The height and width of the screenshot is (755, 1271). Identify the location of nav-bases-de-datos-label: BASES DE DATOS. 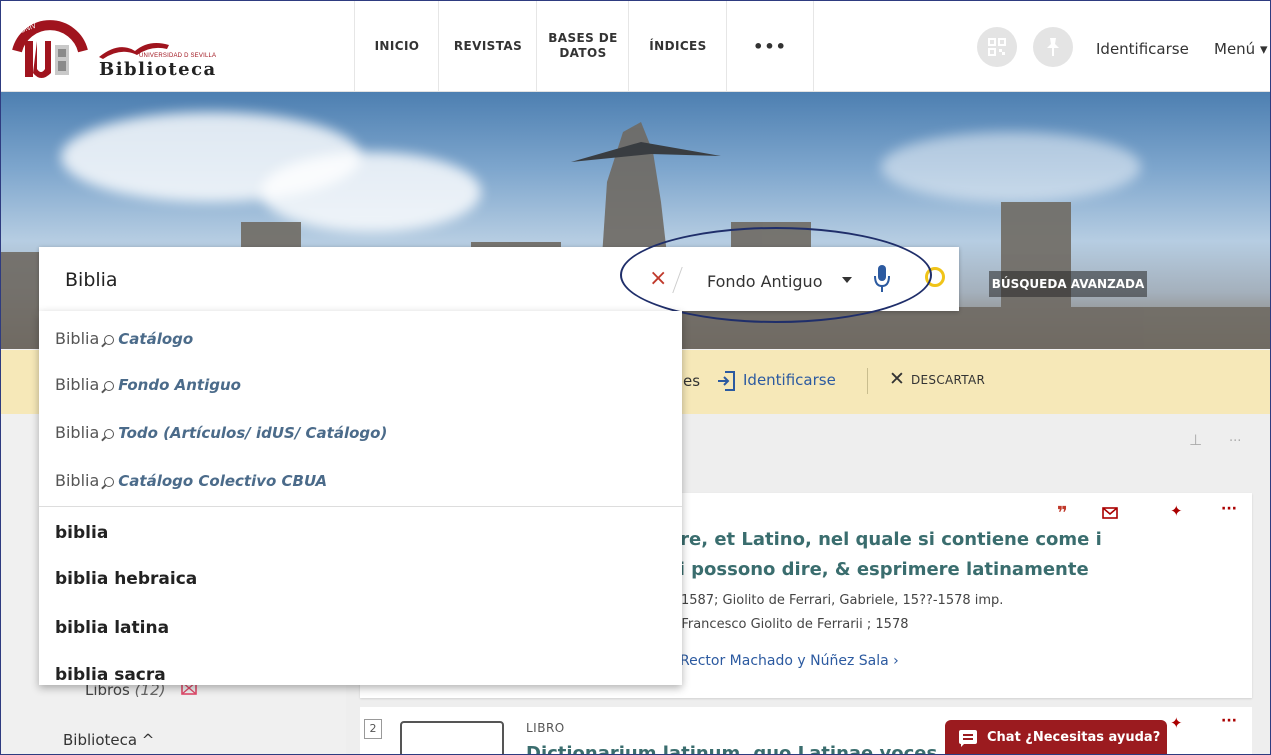
(583, 45).